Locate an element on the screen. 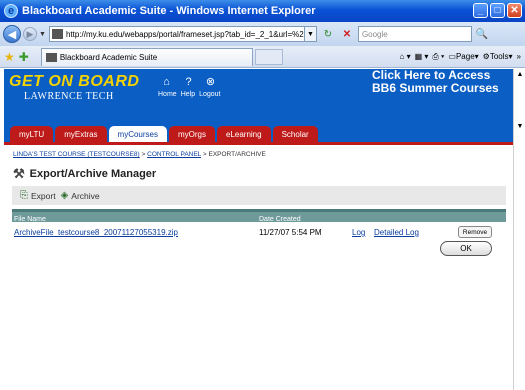  action-bar: ⎘ Export ◈ Archive is located at coordinates (259, 195).